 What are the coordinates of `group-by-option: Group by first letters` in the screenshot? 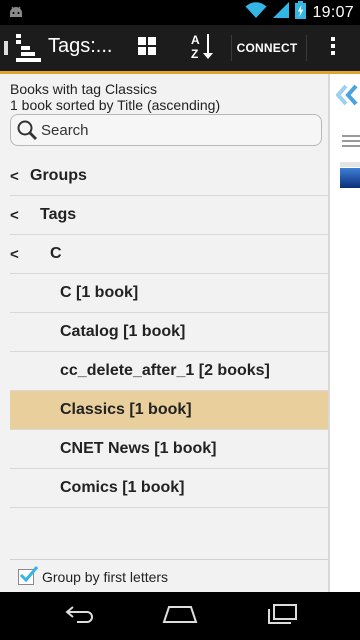 It's located at (93, 577).